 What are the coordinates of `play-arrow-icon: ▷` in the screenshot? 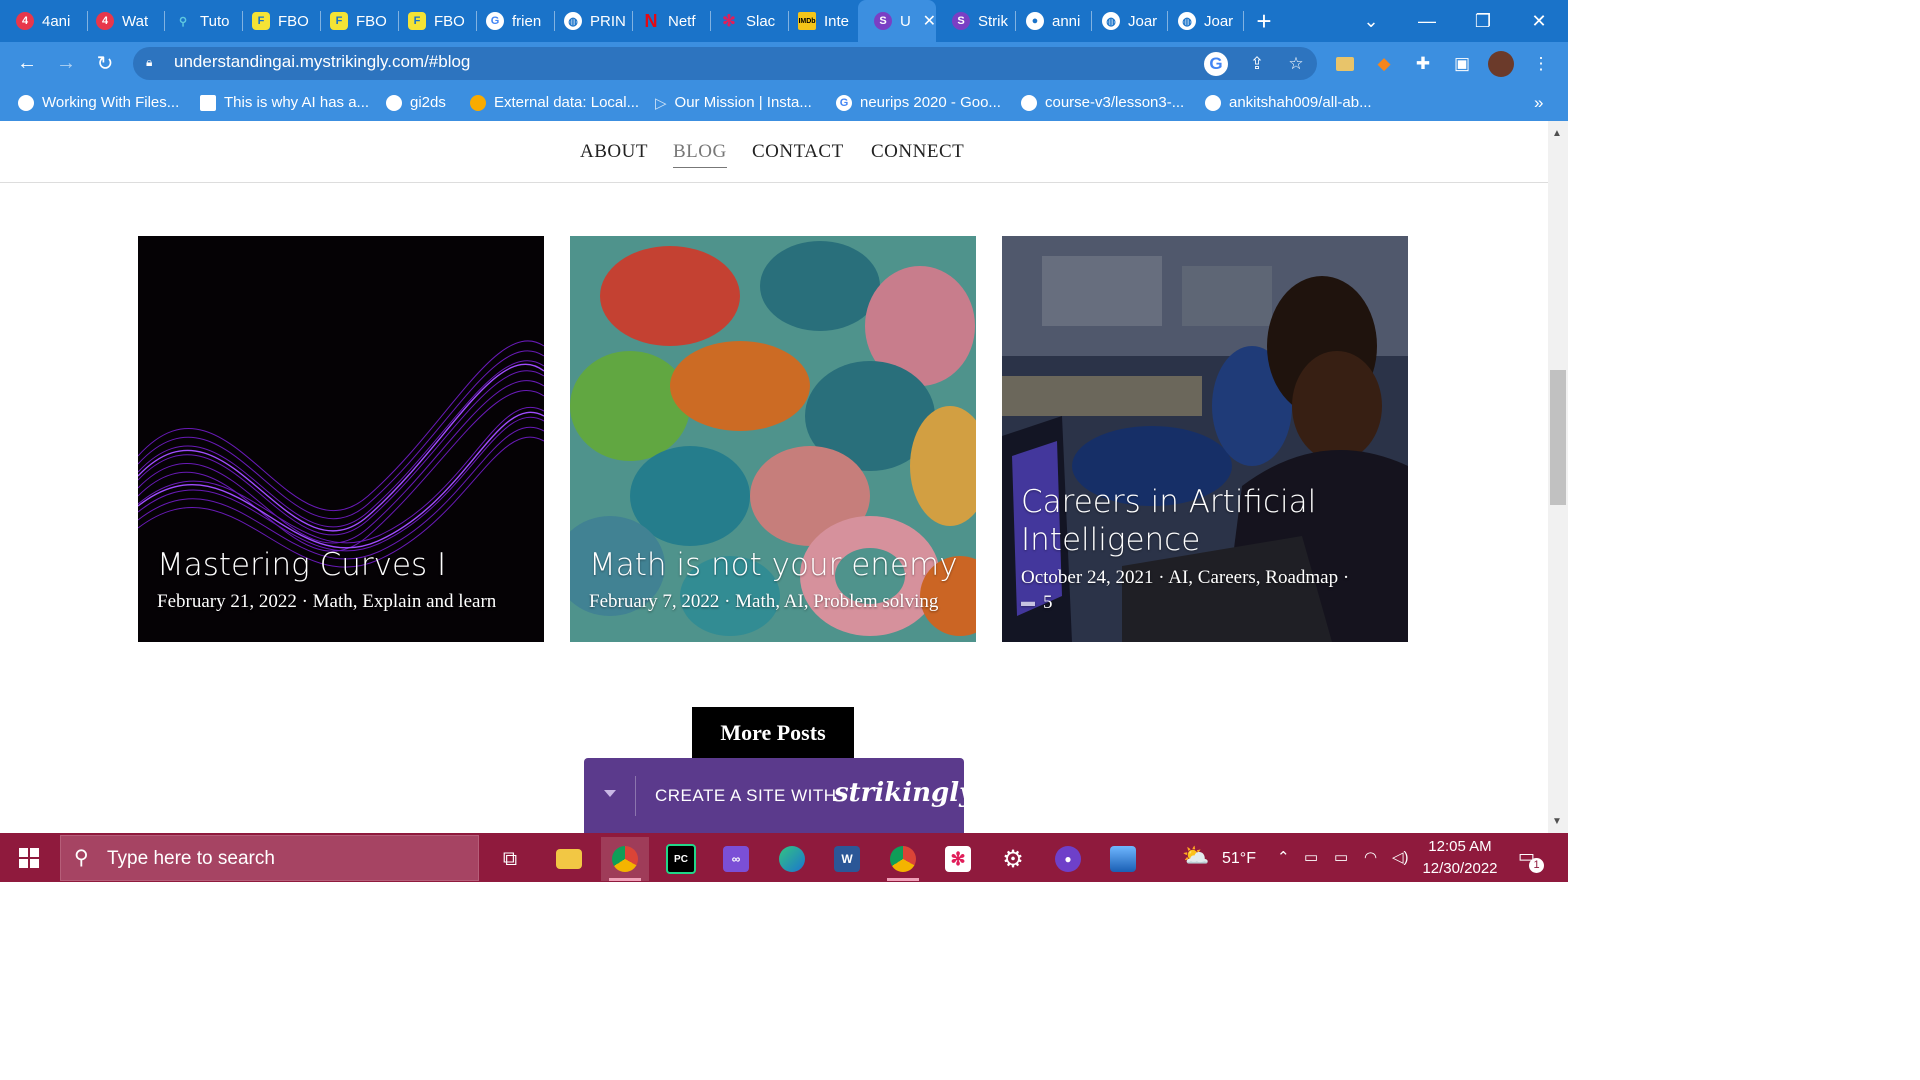 It's located at (661, 103).